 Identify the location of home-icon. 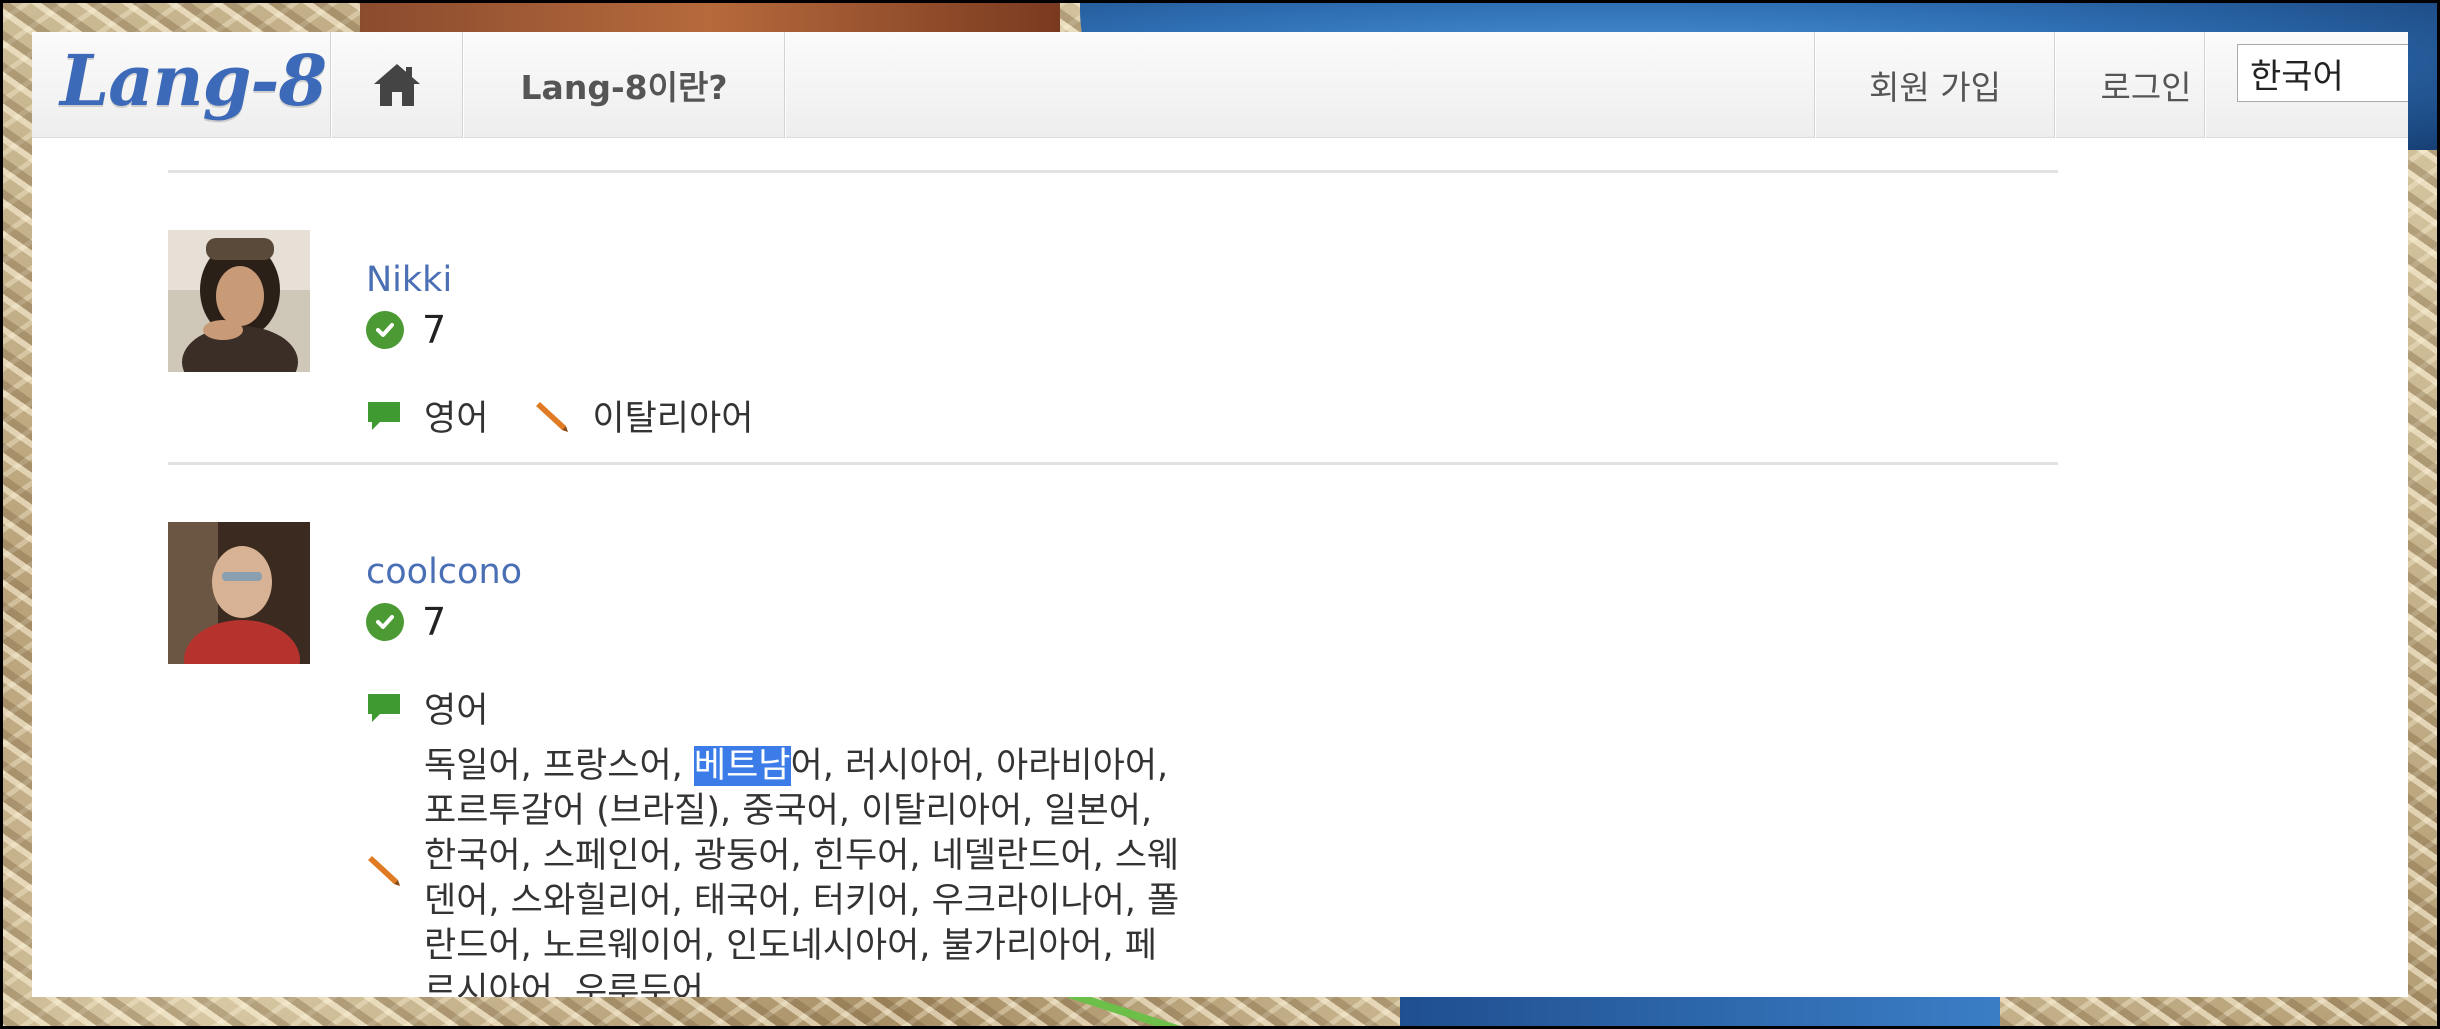
(397, 85).